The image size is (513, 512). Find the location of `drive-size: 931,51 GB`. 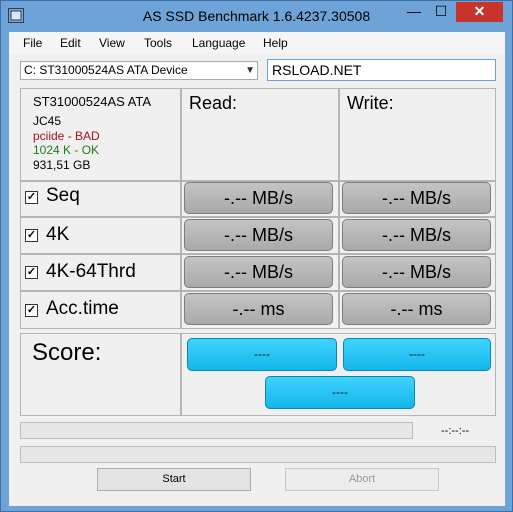

drive-size: 931,51 GB is located at coordinates (62, 165).